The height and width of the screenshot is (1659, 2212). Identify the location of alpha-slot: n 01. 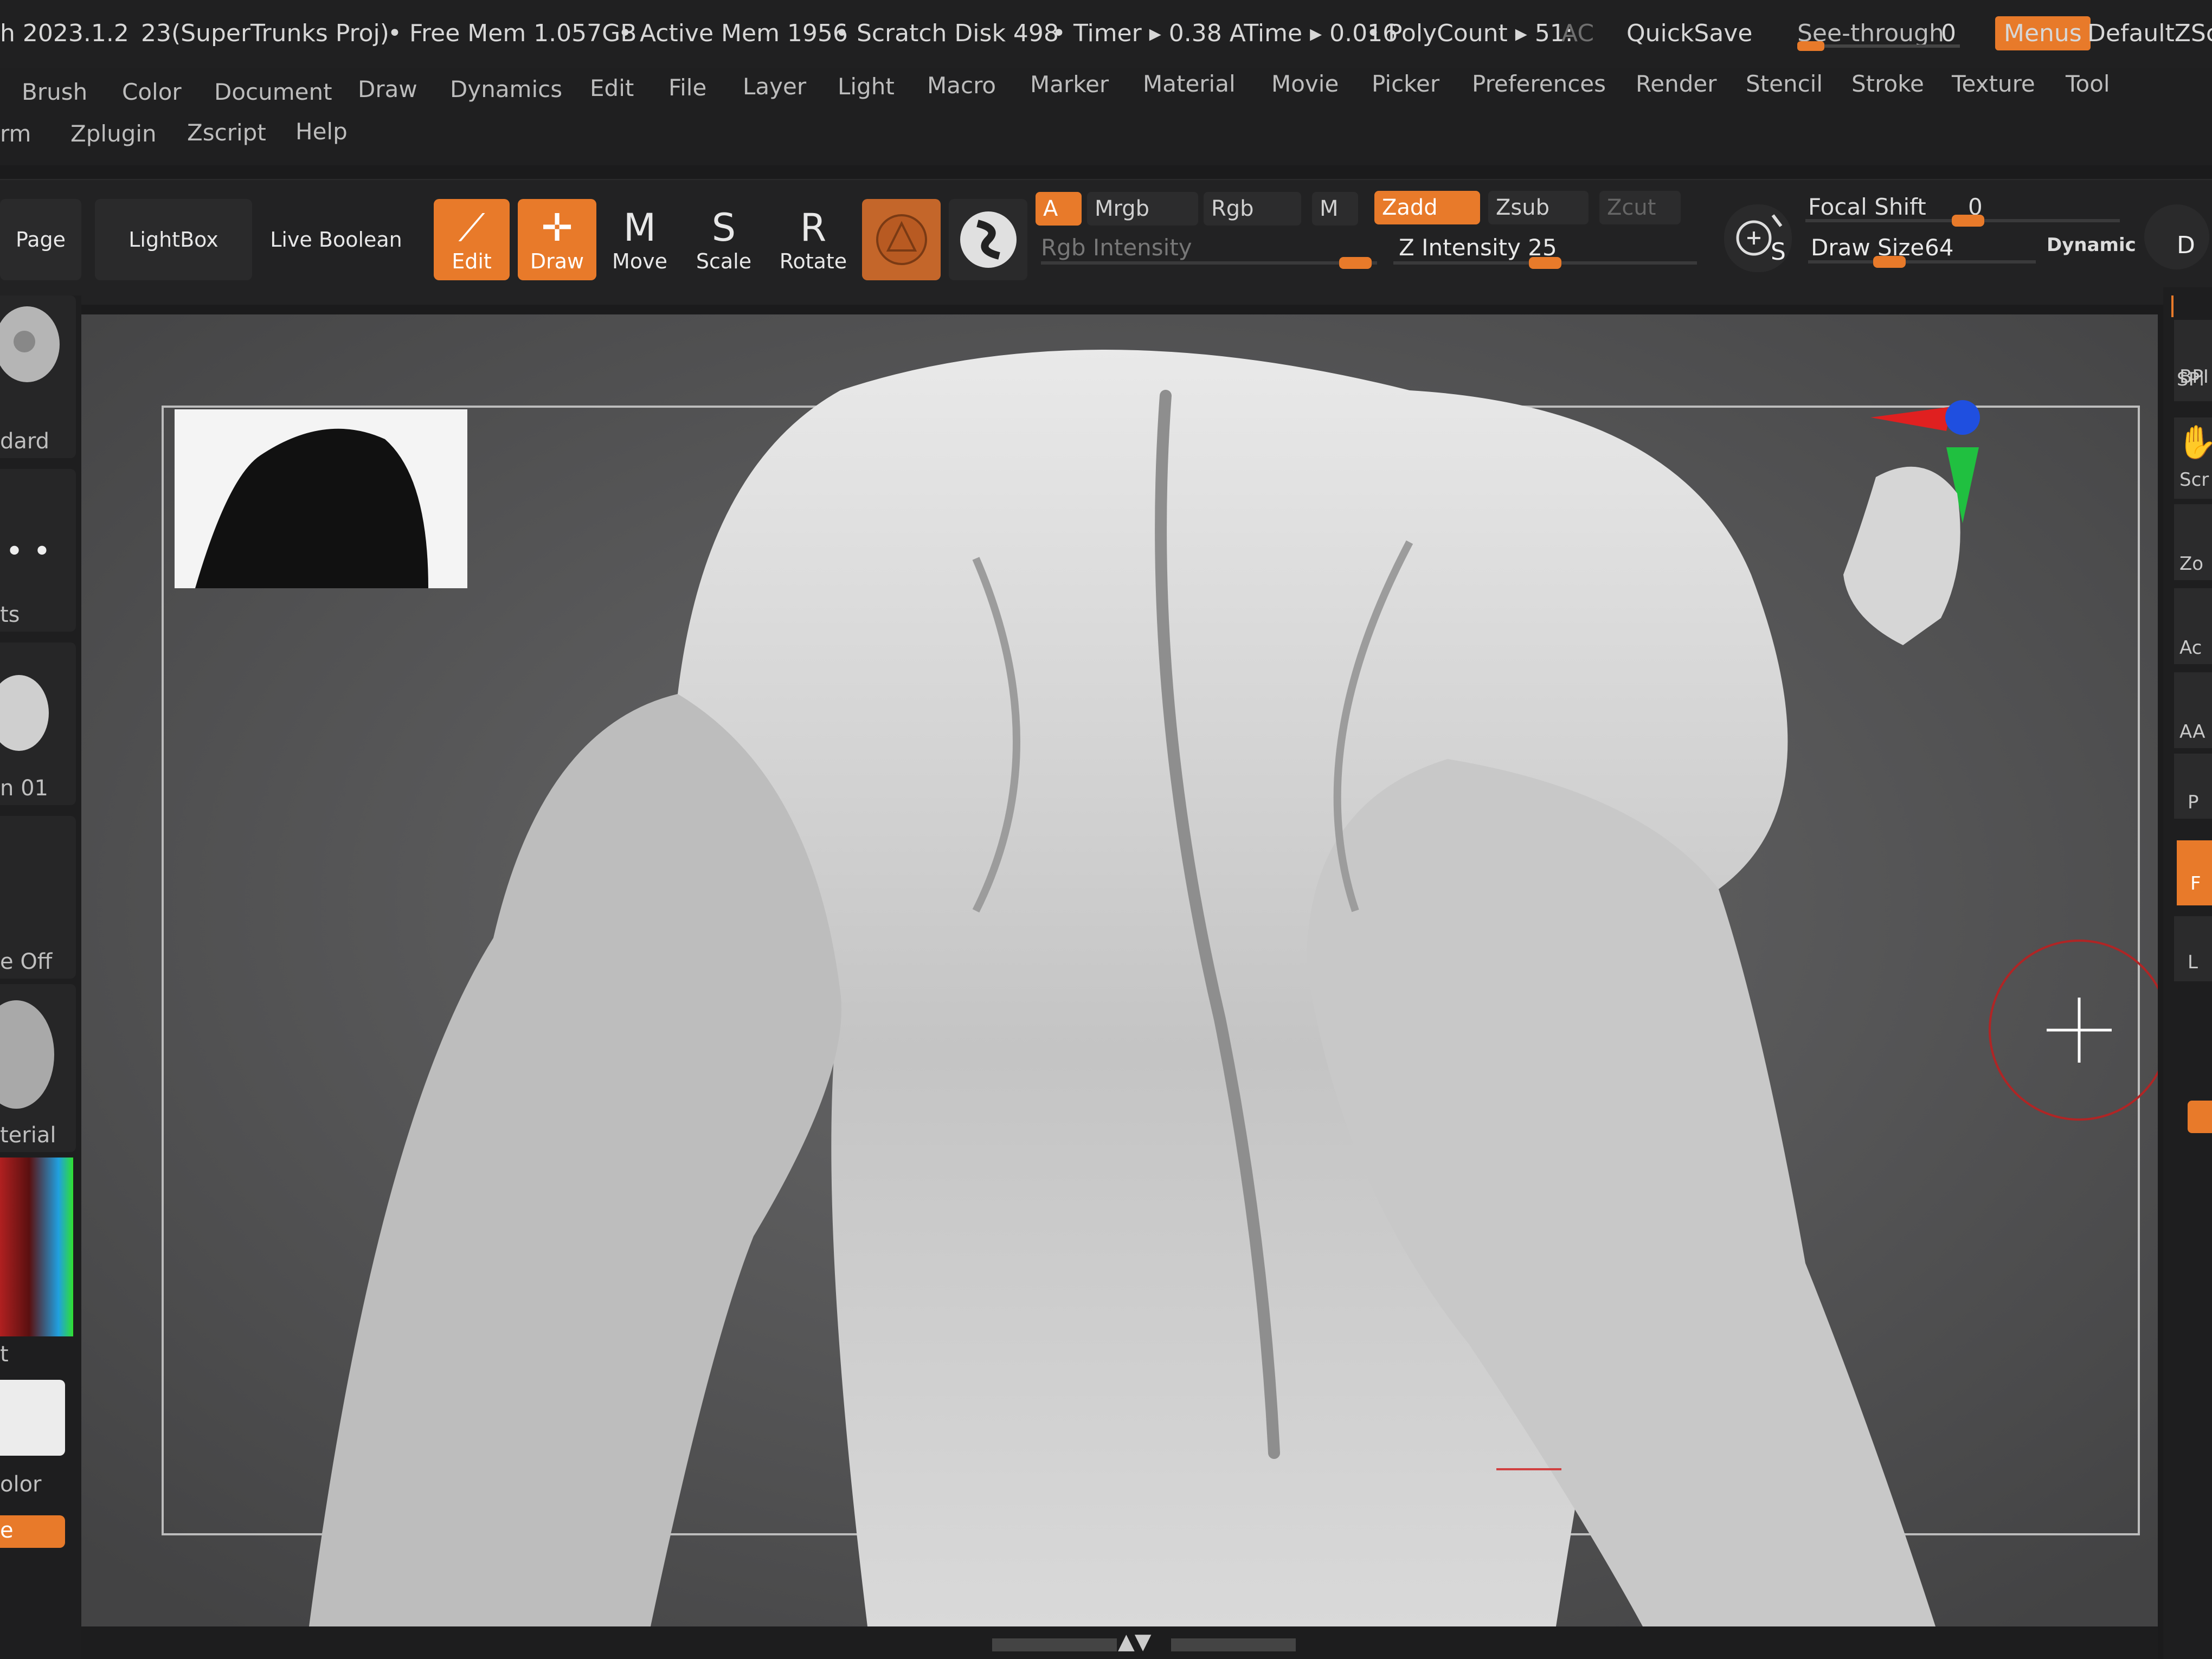
(38, 723).